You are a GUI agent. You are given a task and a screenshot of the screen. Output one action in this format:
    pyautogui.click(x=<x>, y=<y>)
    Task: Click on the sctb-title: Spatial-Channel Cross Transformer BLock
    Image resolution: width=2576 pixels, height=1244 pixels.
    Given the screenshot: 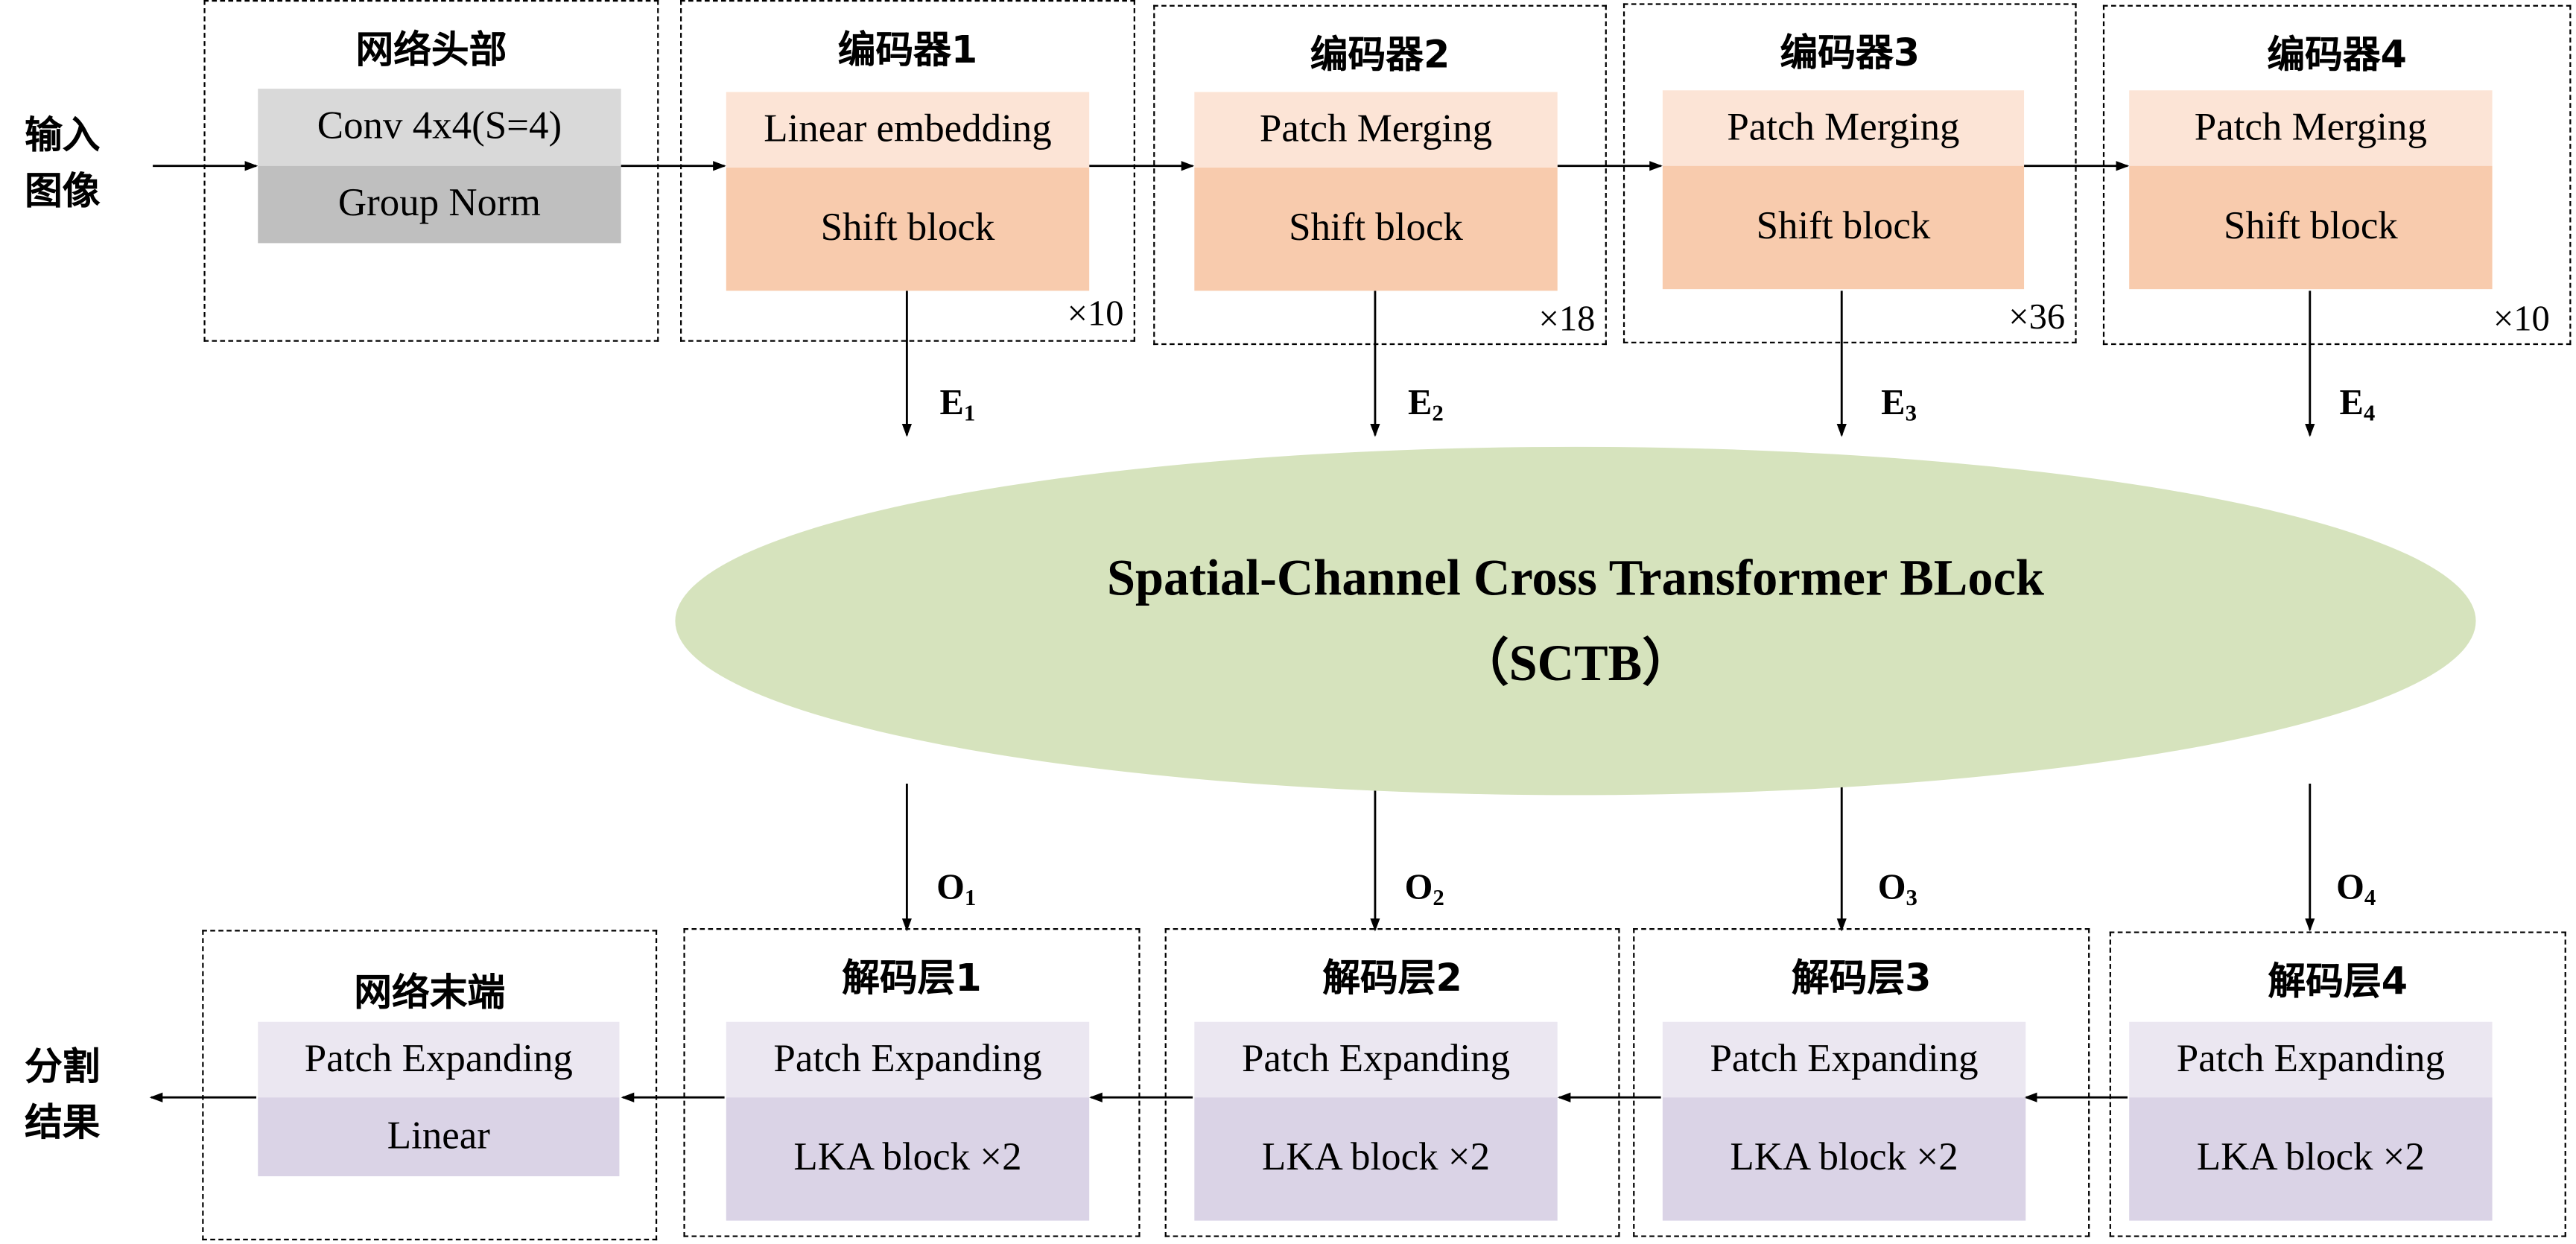 What is the action you would take?
    pyautogui.click(x=1575, y=577)
    